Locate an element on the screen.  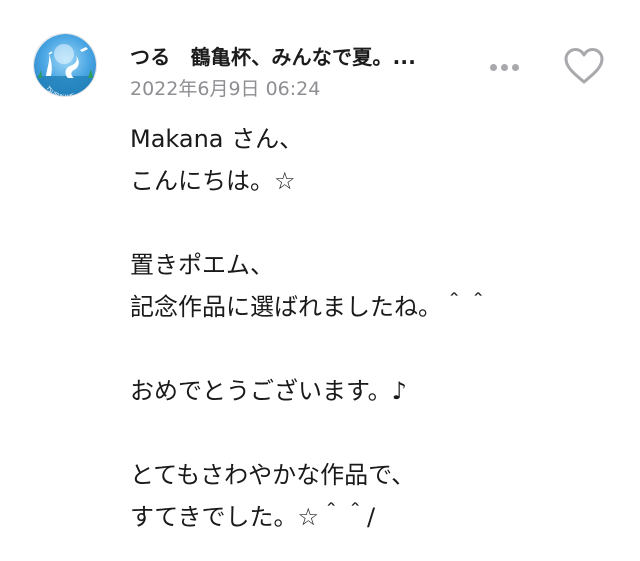
like-button is located at coordinates (584, 66).